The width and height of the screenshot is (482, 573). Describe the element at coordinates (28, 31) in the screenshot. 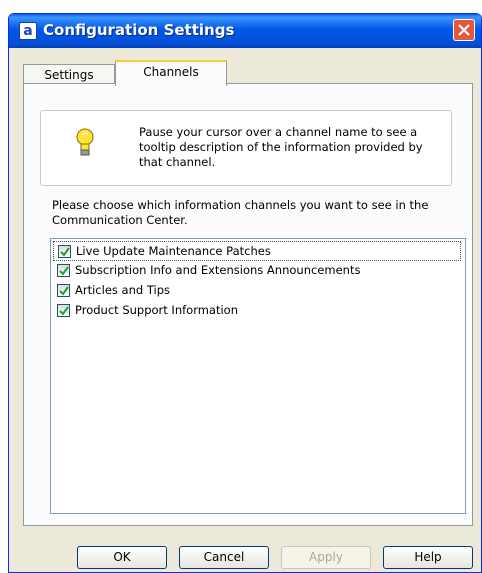

I see `app-icon: a` at that location.